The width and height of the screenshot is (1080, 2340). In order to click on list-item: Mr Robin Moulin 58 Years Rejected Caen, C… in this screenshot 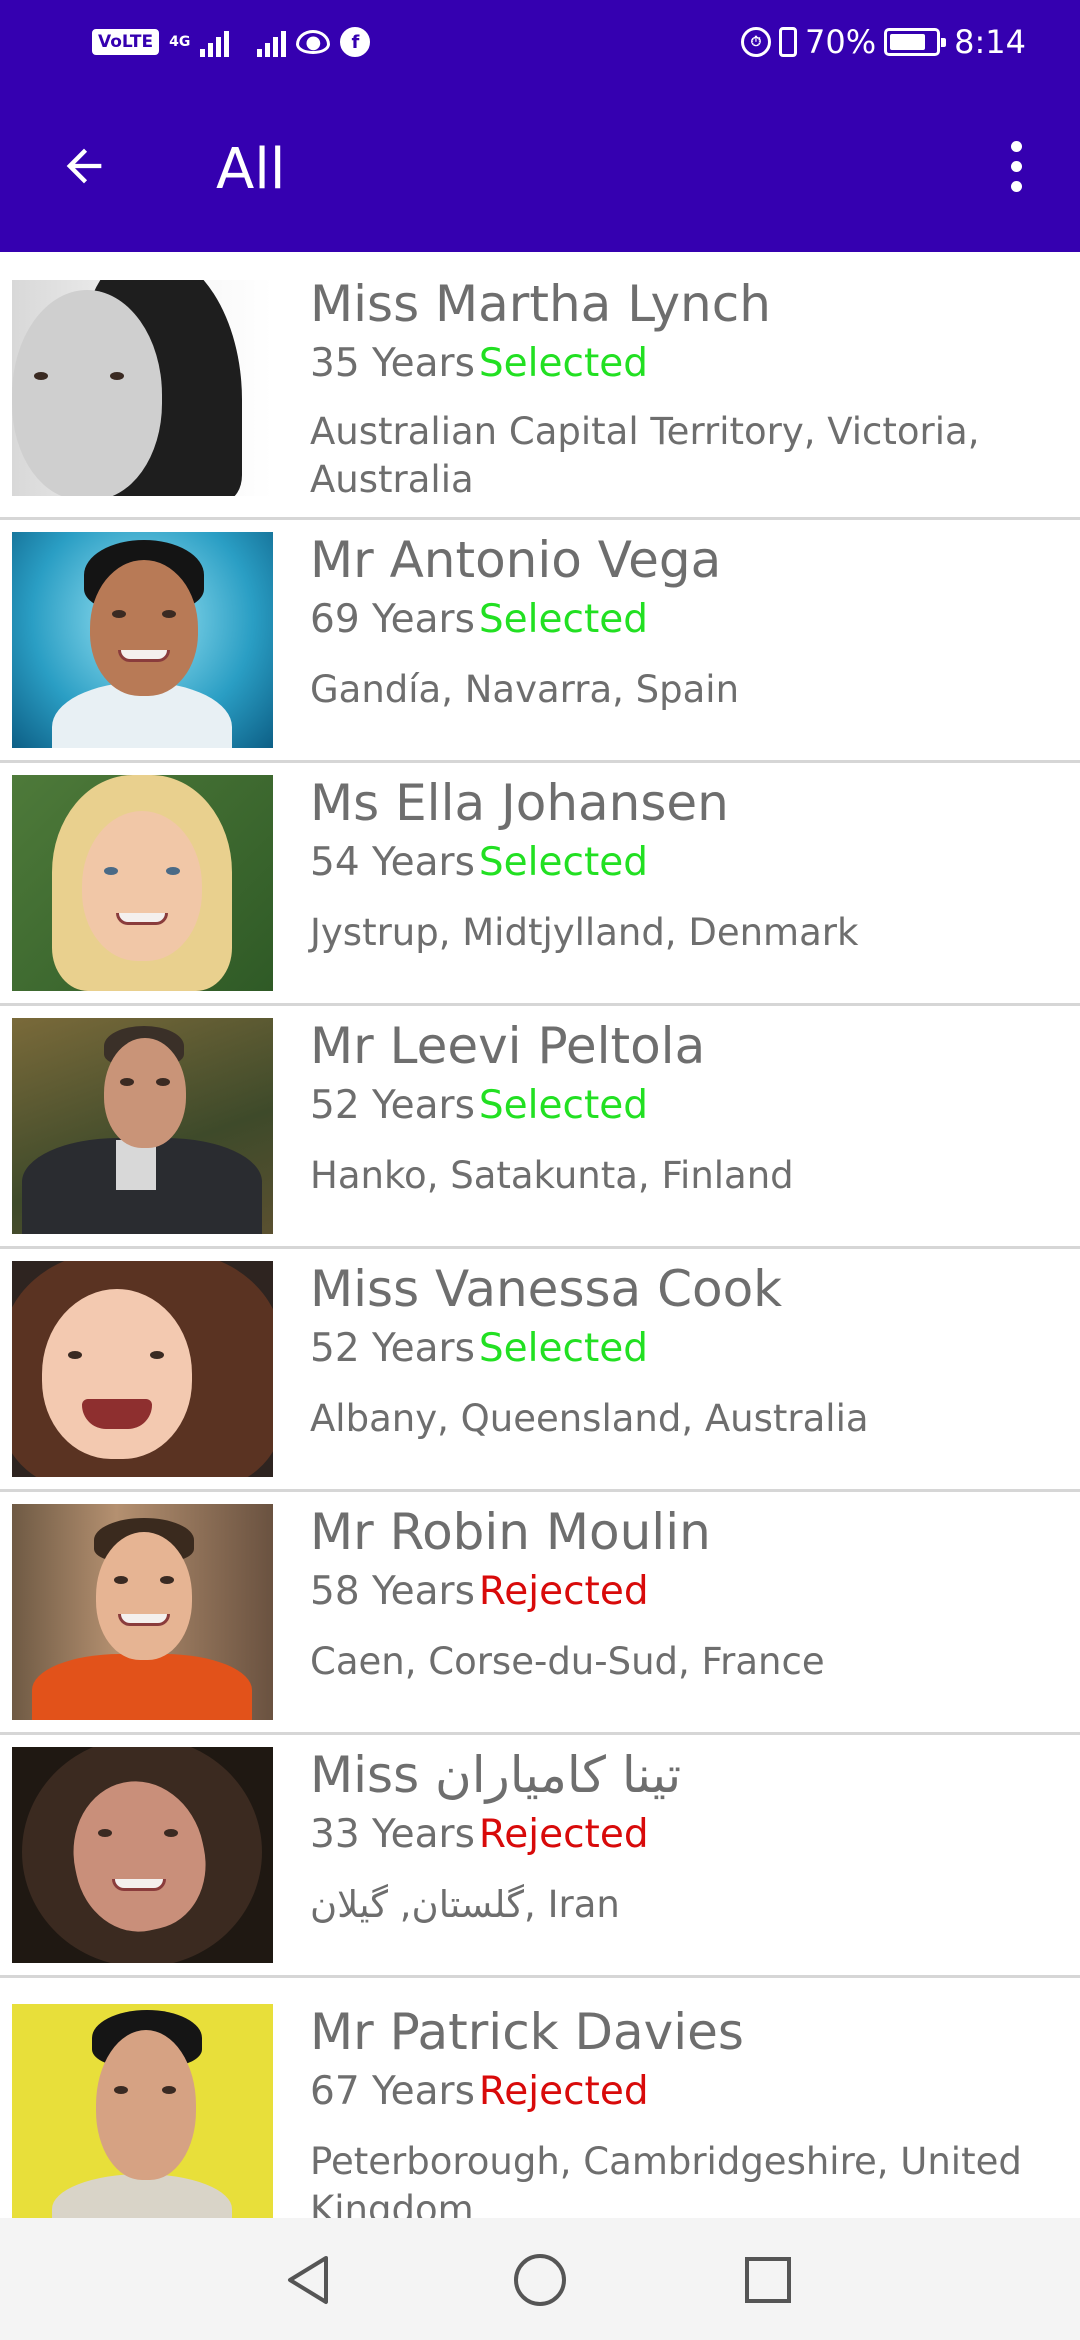, I will do `click(540, 1613)`.